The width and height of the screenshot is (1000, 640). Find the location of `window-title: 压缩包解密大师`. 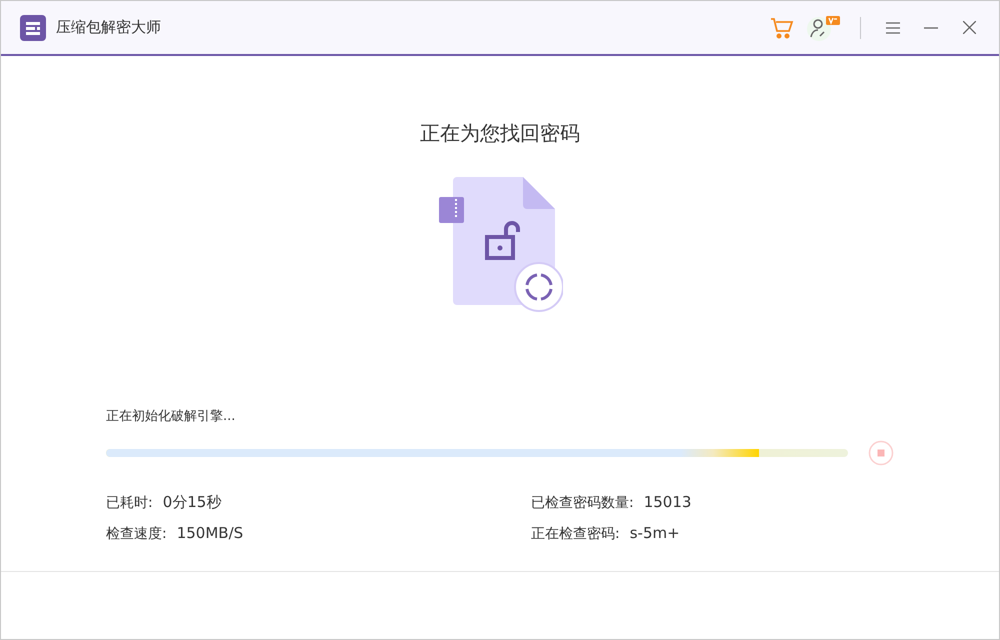

window-title: 压缩包解密大师 is located at coordinates (108, 27).